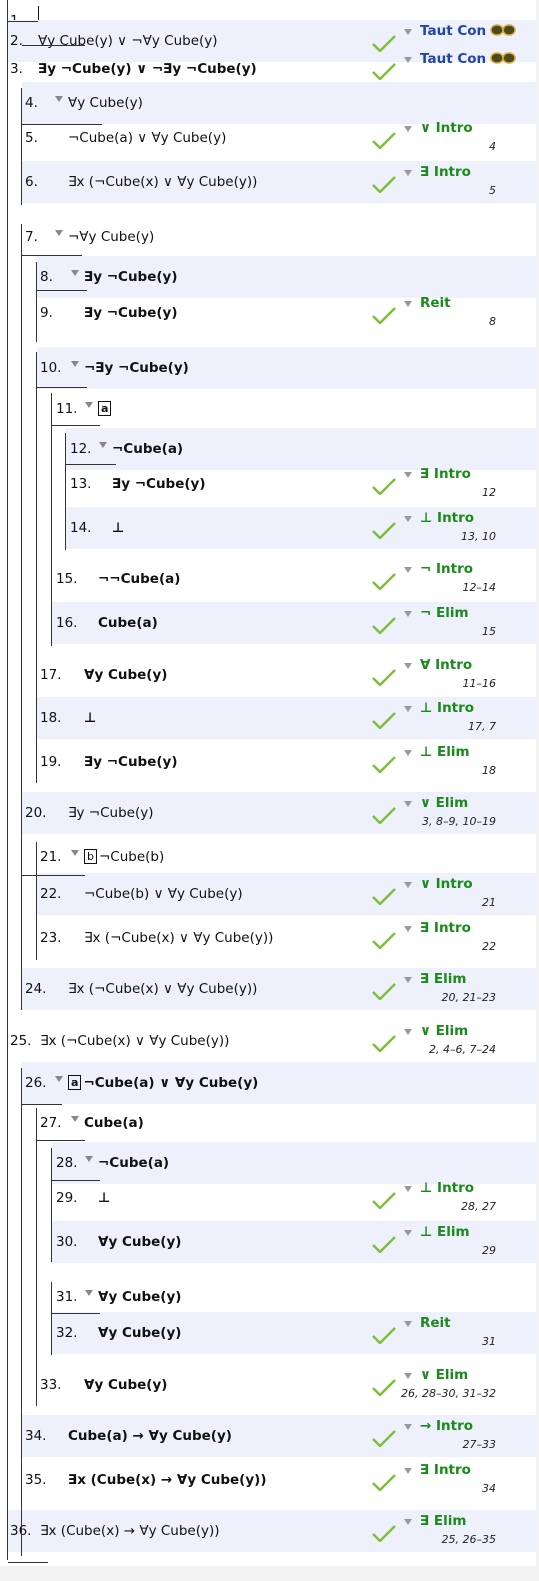 This screenshot has height=1581, width=539. Describe the element at coordinates (124, 857) in the screenshot. I see `step-formula: b ¬Cube(b)` at that location.